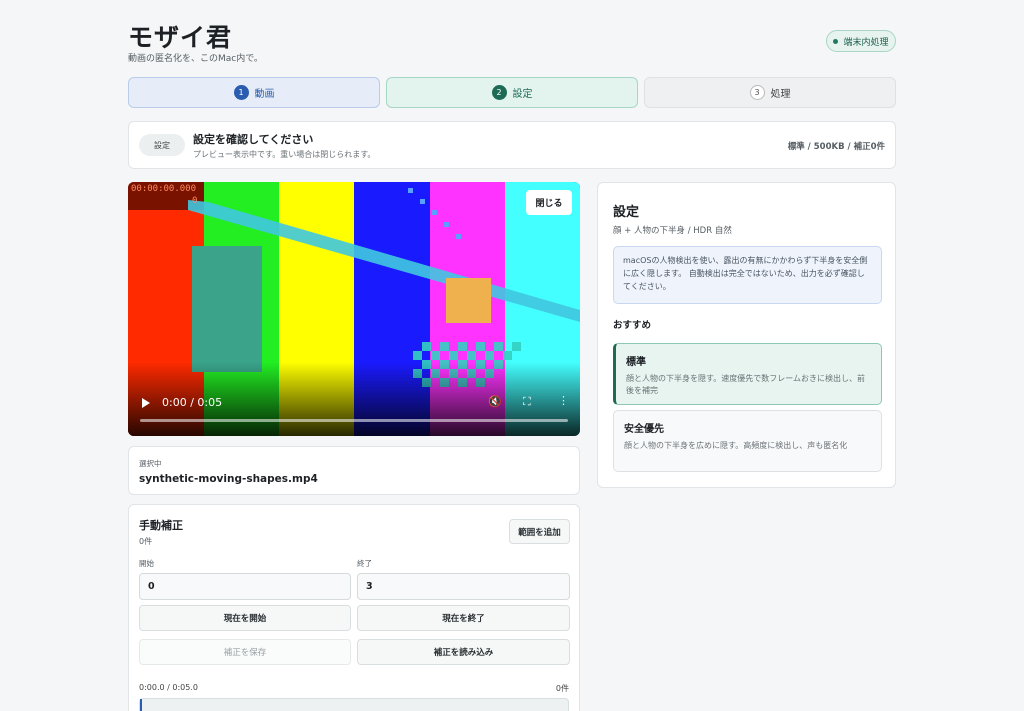 The height and width of the screenshot is (711, 1024). I want to click on video-frame-number: 0, so click(195, 201).